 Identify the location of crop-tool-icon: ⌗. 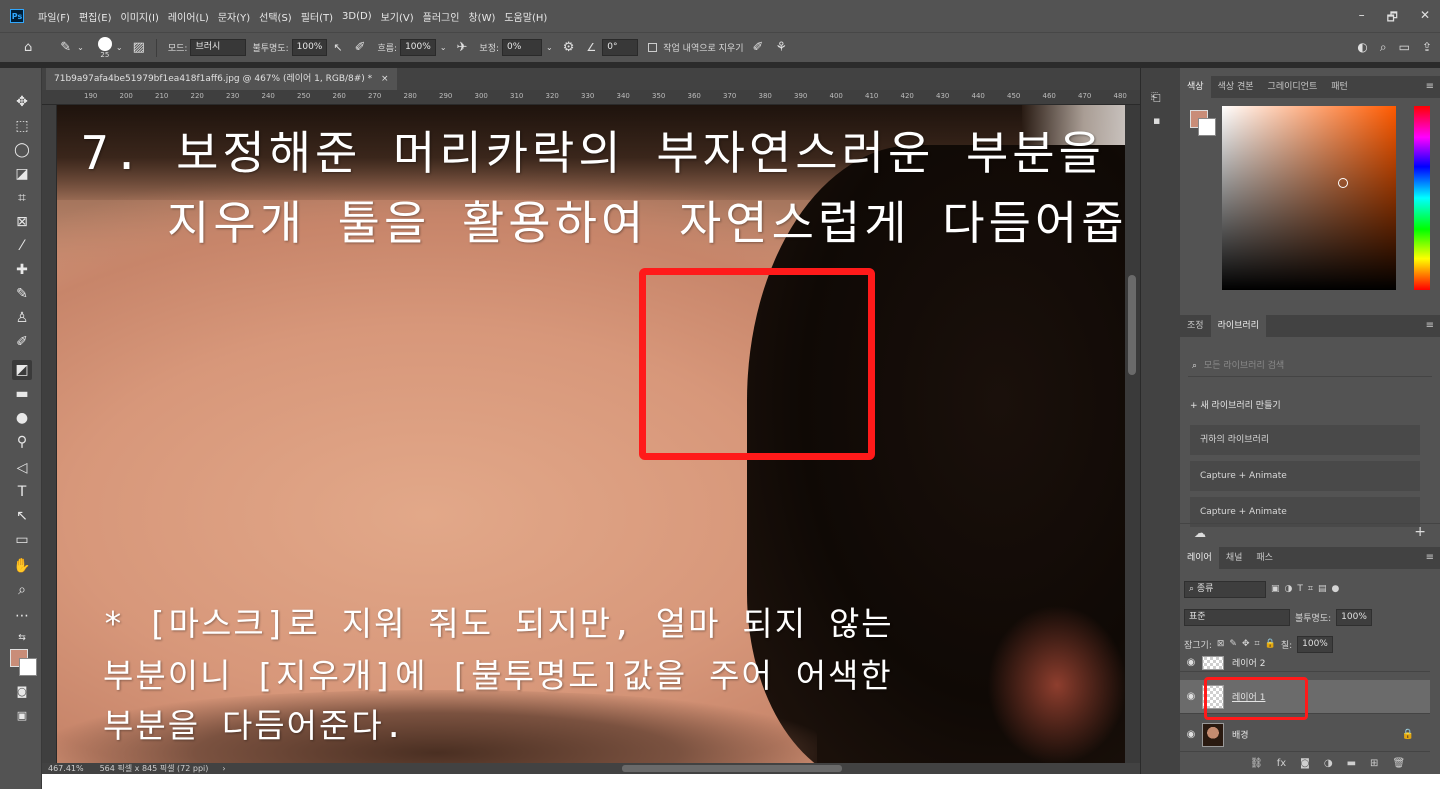
(22, 198).